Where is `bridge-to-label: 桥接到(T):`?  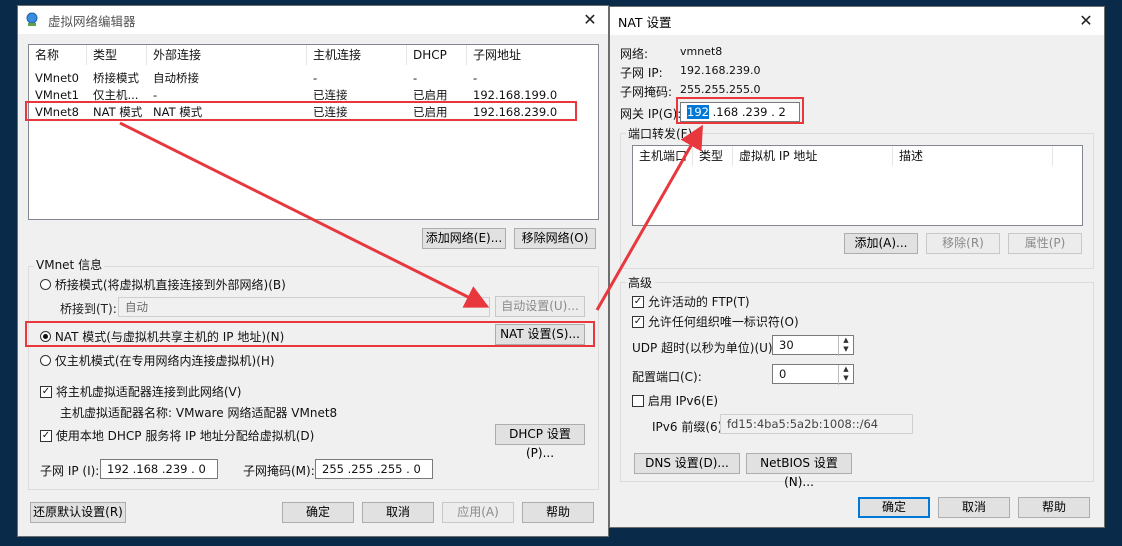 bridge-to-label: 桥接到(T): is located at coordinates (88, 309).